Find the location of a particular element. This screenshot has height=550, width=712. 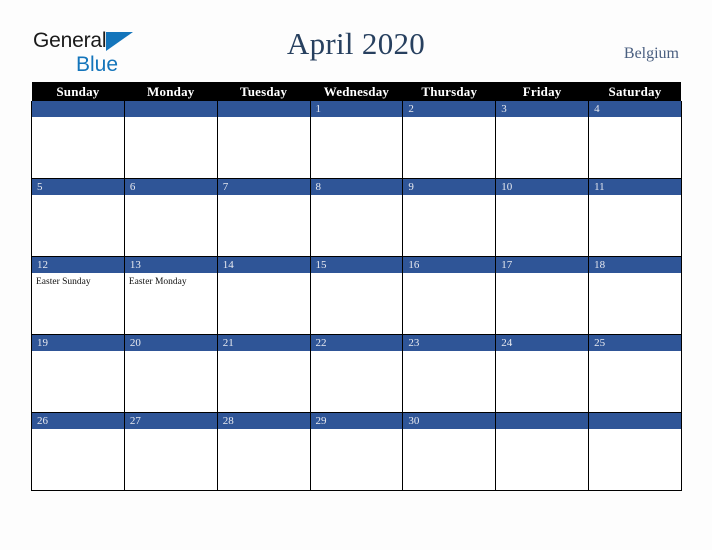

day-number: 20 is located at coordinates (170, 343).